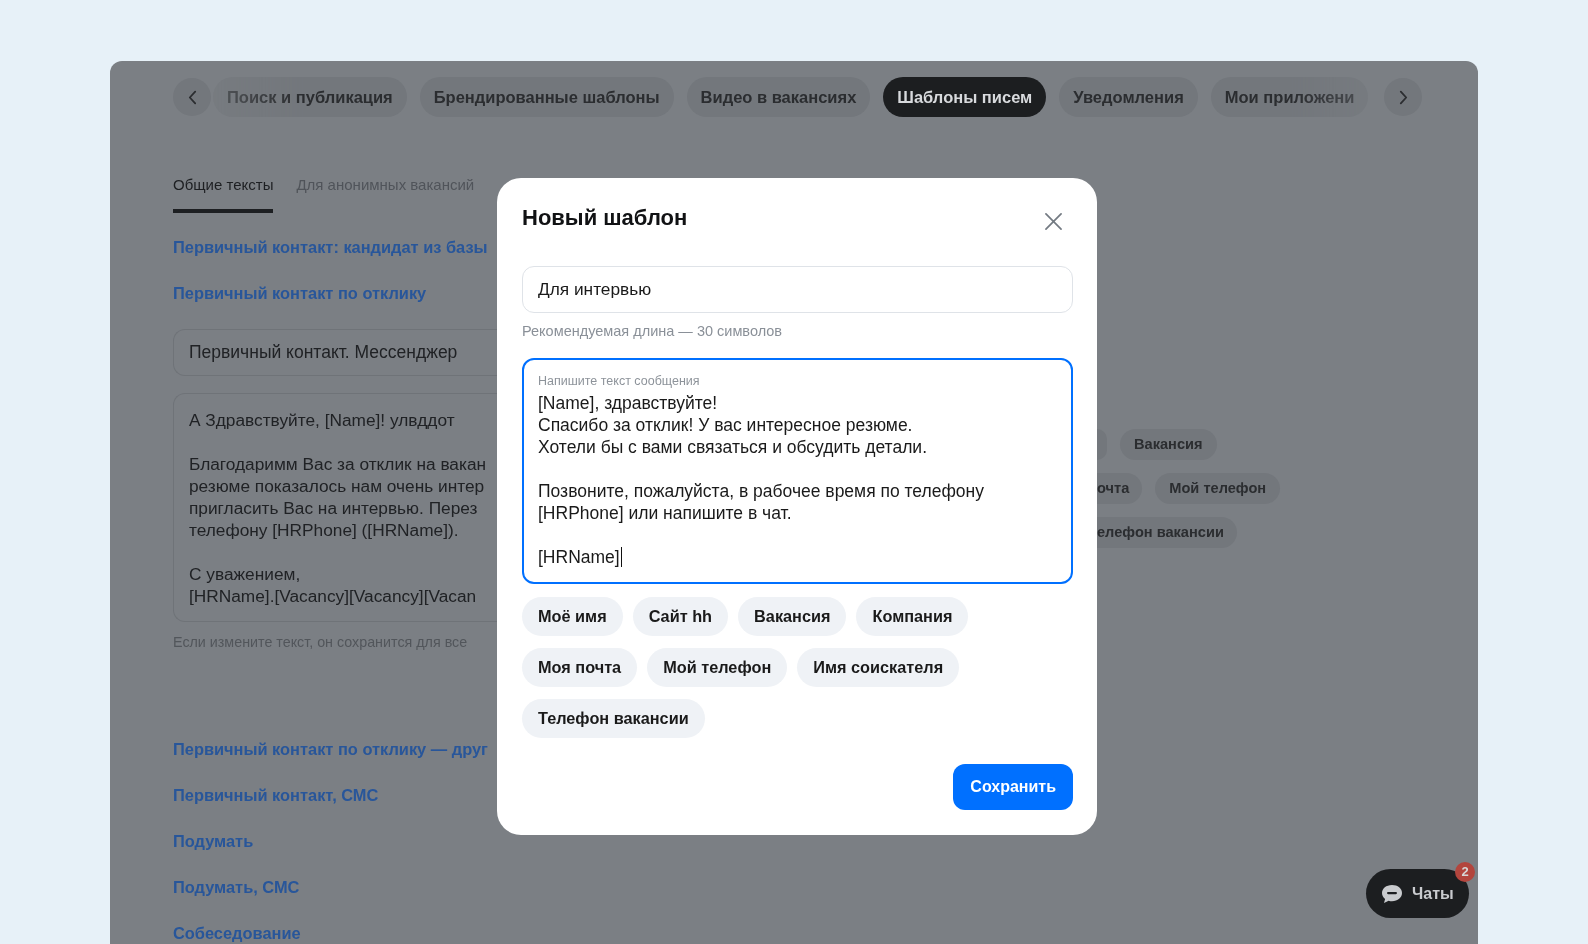  I want to click on template-link: Первичный контакт, СМС, so click(276, 795).